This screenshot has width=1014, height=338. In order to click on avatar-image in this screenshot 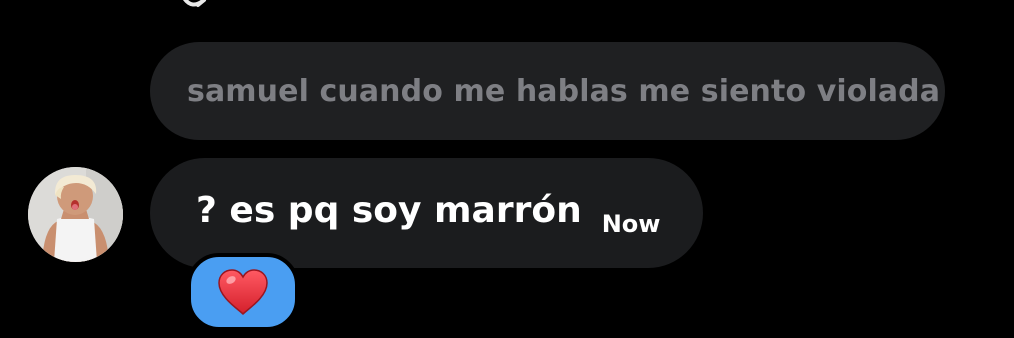, I will do `click(75, 214)`.